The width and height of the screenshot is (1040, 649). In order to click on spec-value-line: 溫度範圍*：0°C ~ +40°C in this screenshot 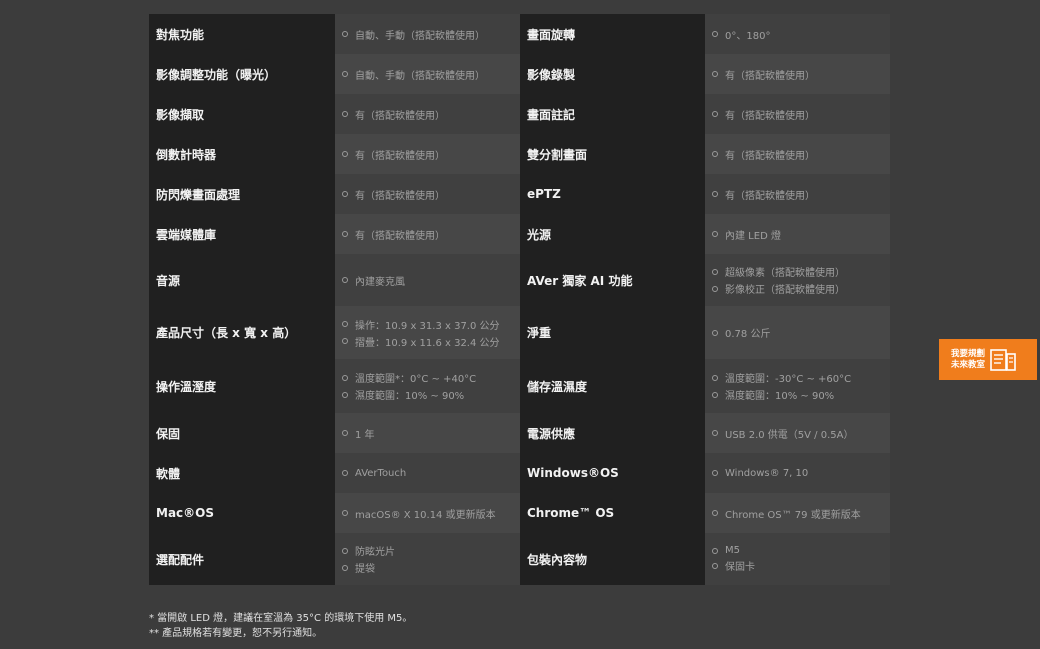, I will do `click(409, 377)`.